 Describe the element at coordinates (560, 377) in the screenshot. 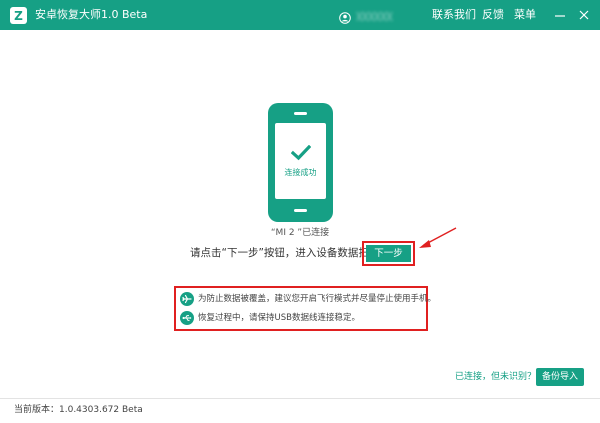

I see `backup-import-button: 备份导入` at that location.